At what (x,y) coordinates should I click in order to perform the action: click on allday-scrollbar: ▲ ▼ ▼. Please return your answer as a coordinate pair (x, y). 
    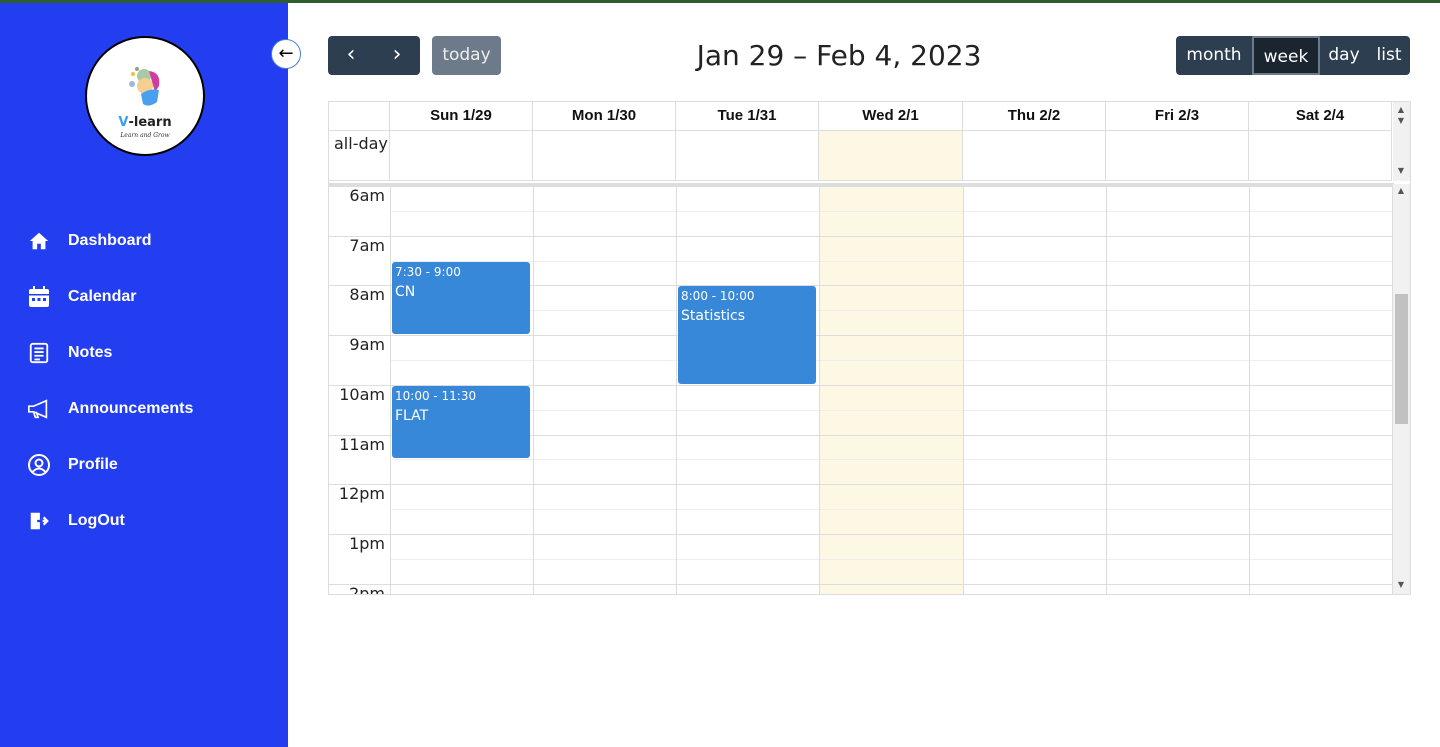
    Looking at the image, I should click on (1401, 141).